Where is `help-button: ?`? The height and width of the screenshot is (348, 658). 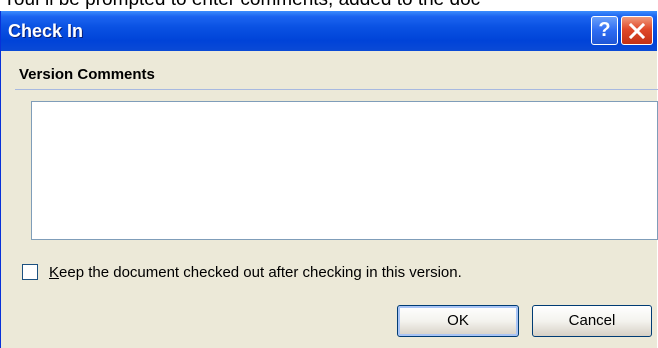 help-button: ? is located at coordinates (604, 30).